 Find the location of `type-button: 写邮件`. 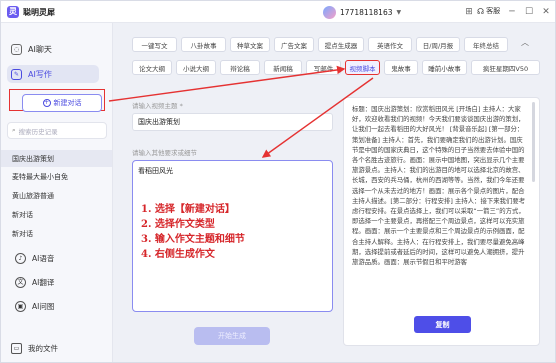

type-button: 写邮件 is located at coordinates (323, 67).